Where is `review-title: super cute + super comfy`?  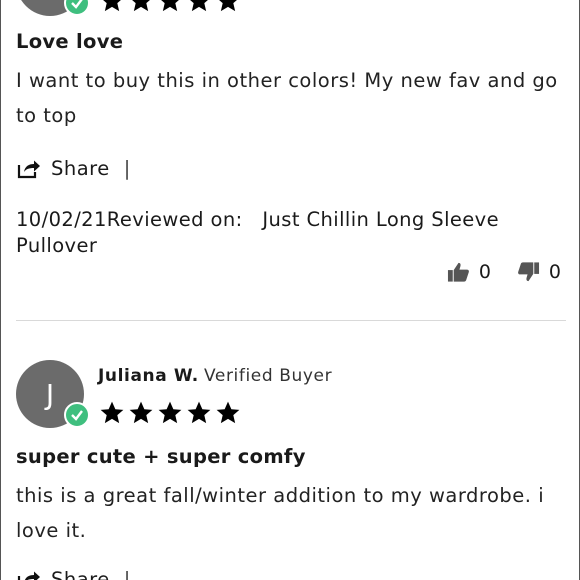
review-title: super cute + super comfy is located at coordinates (161, 456).